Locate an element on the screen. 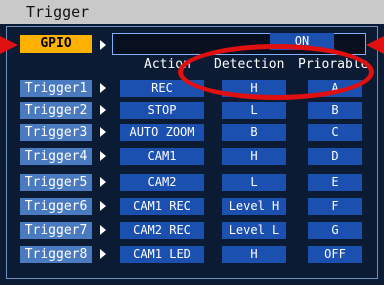  detection-cell: B is located at coordinates (254, 132).